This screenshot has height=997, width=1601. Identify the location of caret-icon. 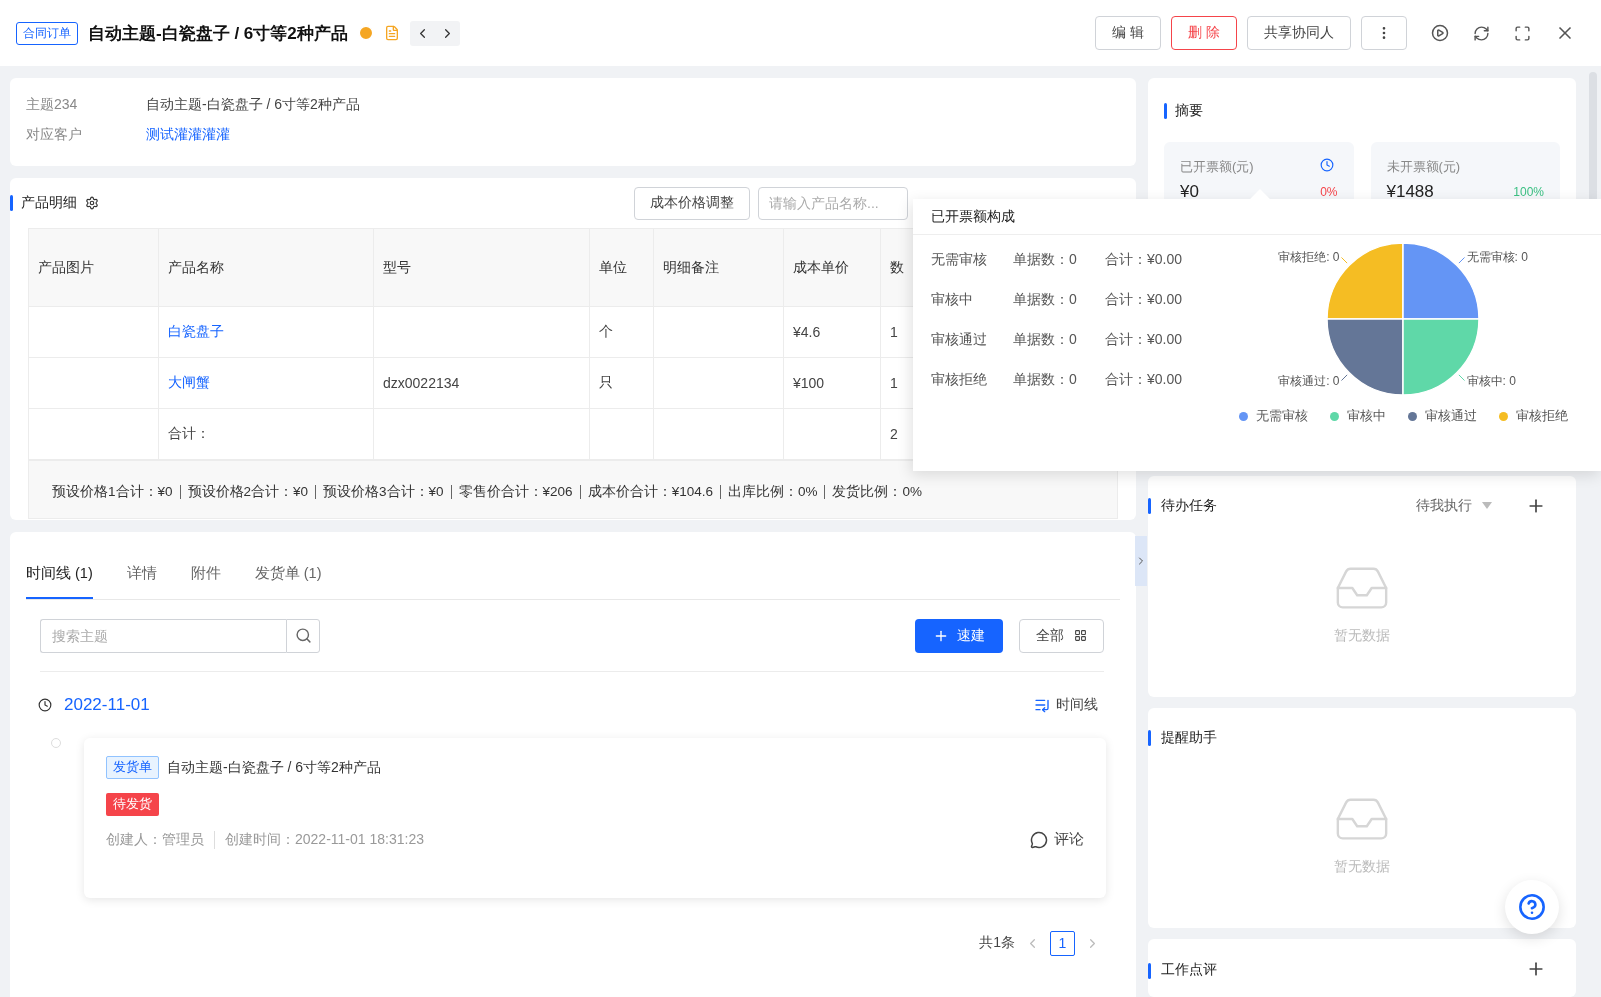
(1487, 506).